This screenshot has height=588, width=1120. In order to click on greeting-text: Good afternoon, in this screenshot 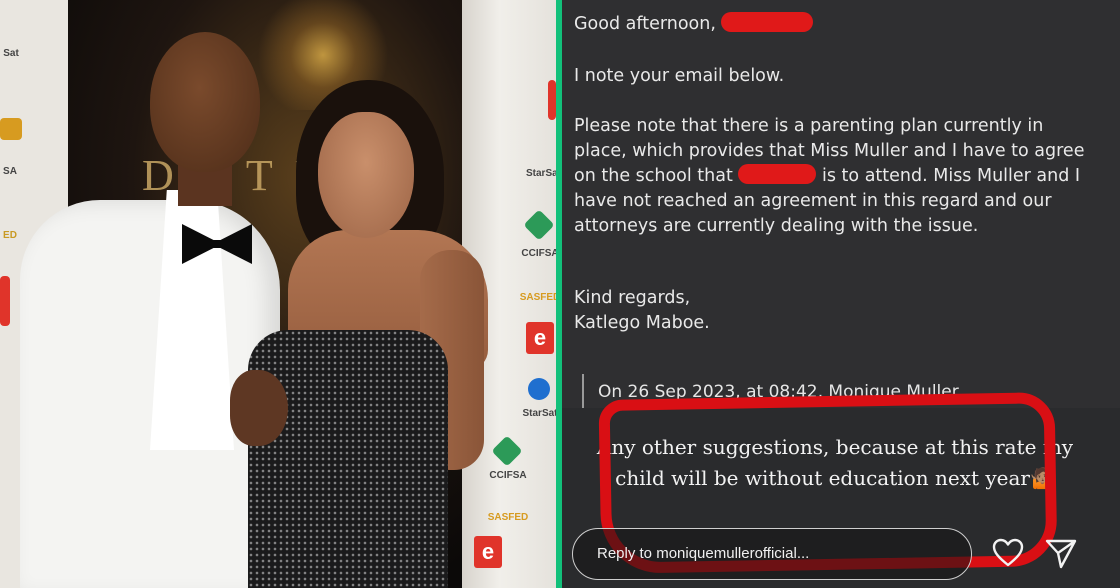, I will do `click(645, 24)`.